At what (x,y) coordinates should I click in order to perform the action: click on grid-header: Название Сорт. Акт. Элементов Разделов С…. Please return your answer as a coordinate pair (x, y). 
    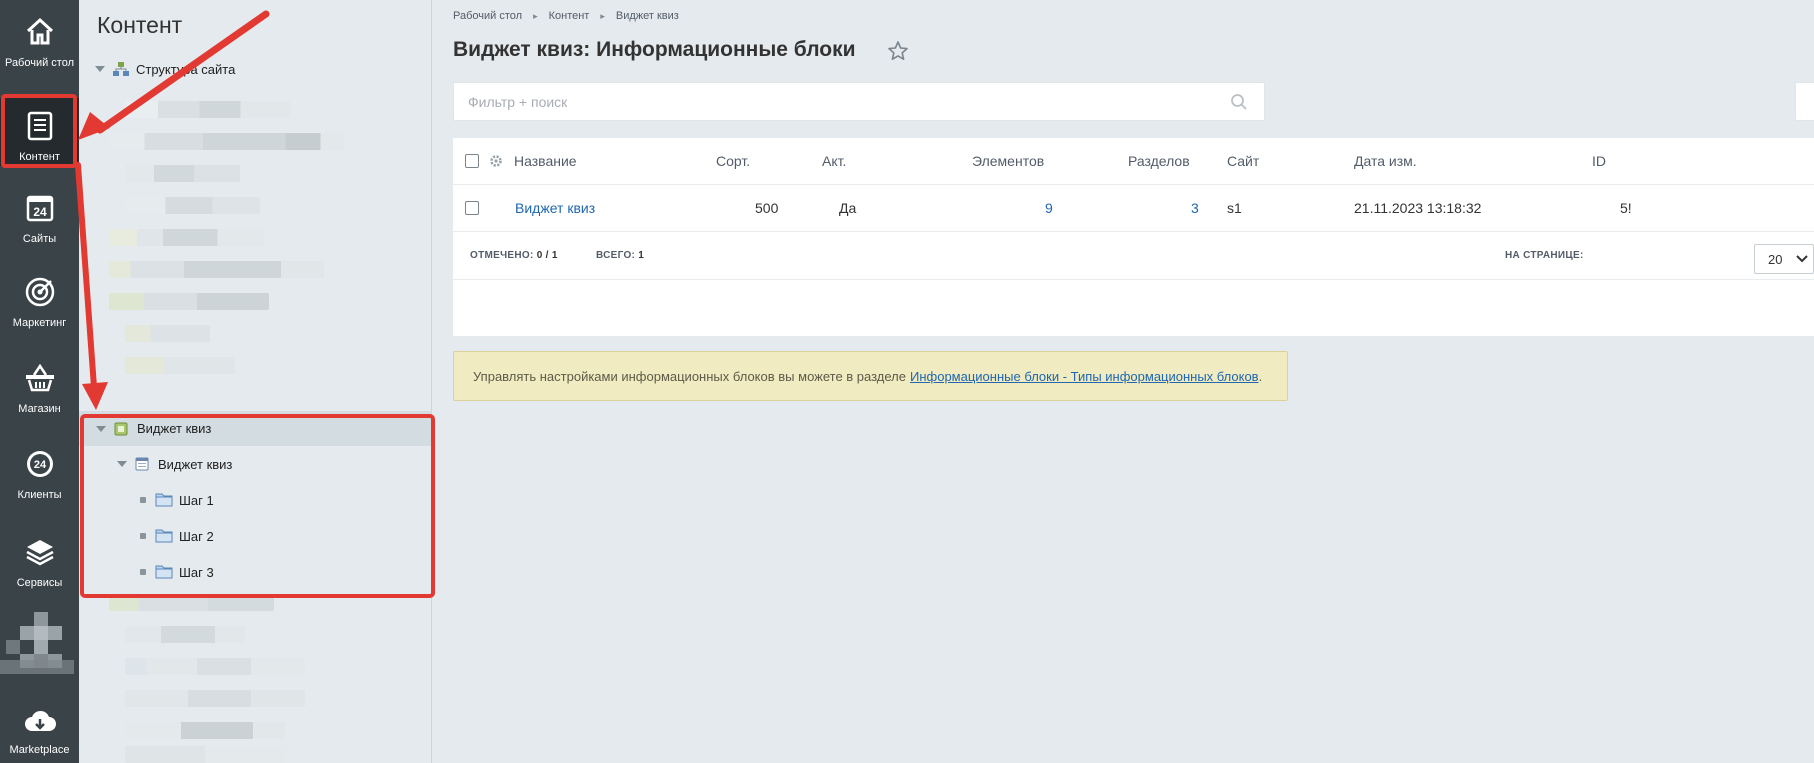
    Looking at the image, I should click on (1133, 161).